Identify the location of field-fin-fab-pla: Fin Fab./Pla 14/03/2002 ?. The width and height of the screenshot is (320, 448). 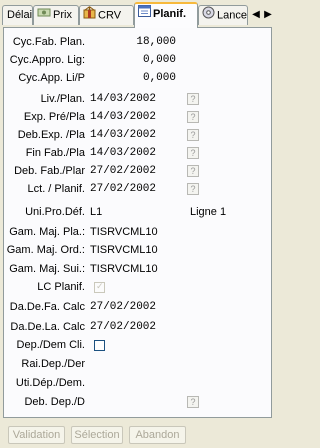
(137, 153).